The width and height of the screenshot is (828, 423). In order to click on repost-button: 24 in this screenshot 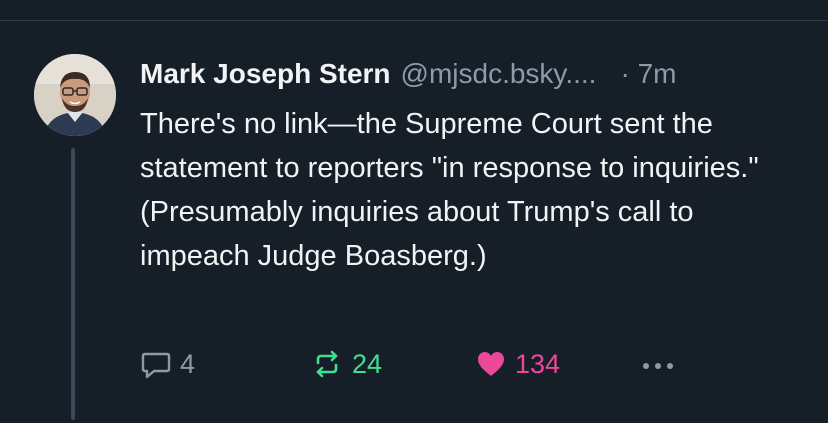, I will do `click(346, 364)`.